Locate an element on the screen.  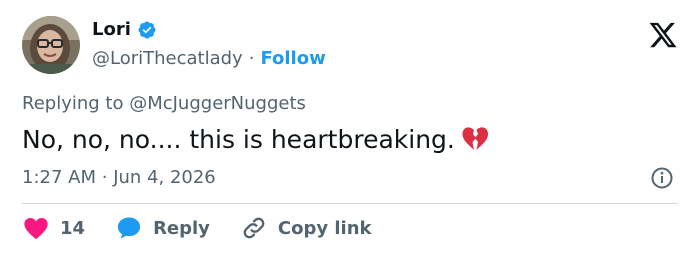
timestamp: 1:27 AM · Jun 4, 2026 is located at coordinates (119, 177).